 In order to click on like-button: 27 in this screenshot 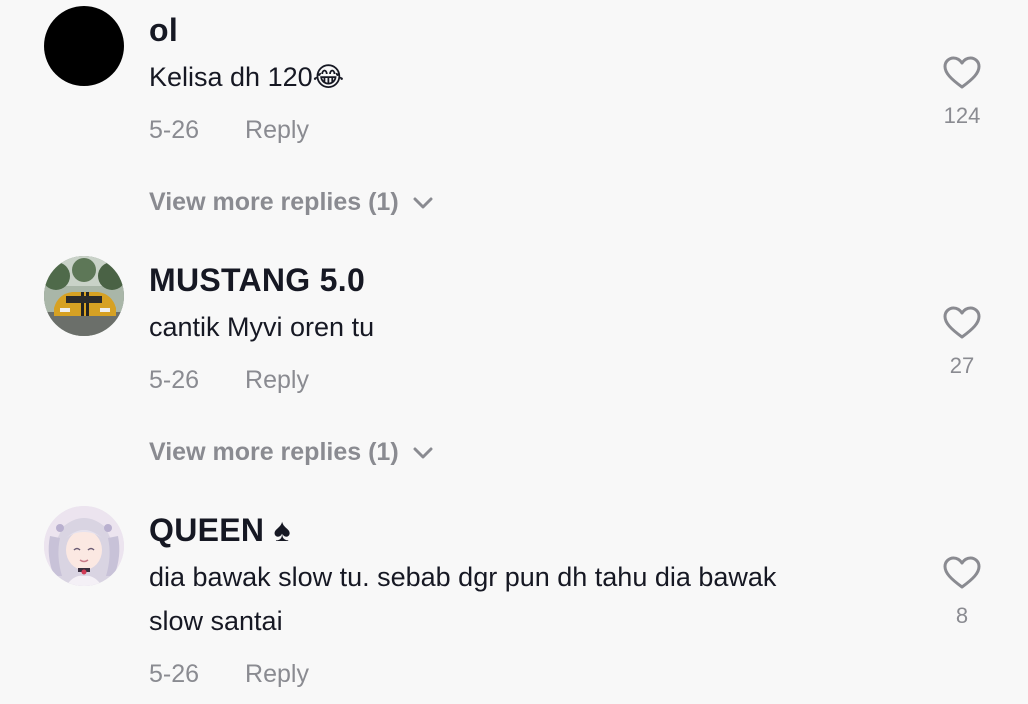, I will do `click(962, 342)`.